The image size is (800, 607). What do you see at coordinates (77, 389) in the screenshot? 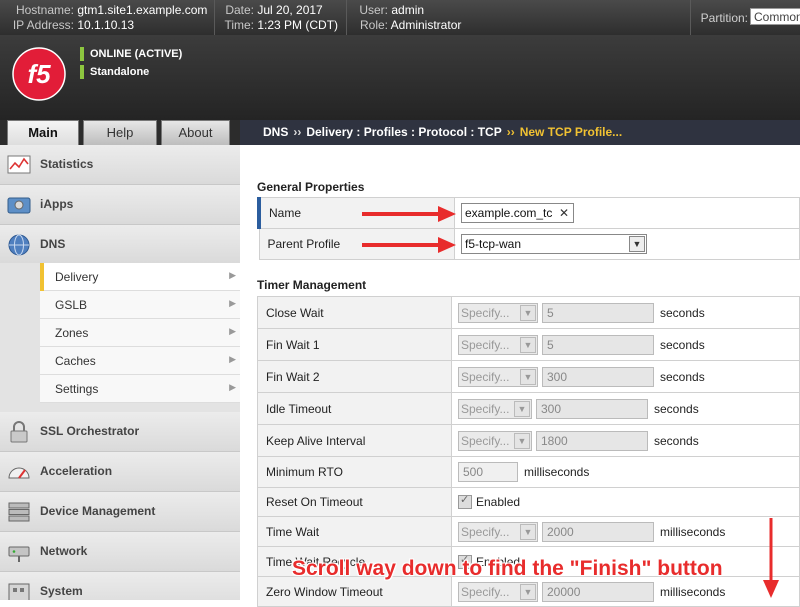
I see `subitem-label: Settings` at bounding box center [77, 389].